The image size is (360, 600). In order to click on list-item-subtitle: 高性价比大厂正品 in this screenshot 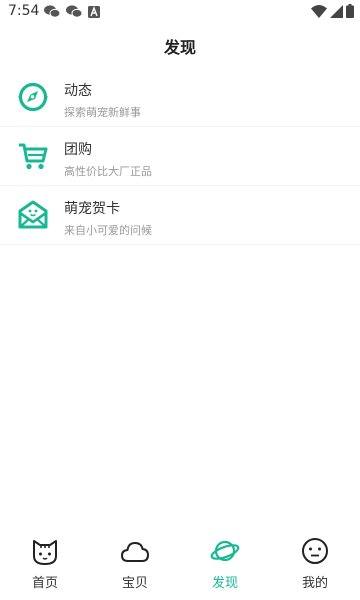, I will do `click(108, 171)`.